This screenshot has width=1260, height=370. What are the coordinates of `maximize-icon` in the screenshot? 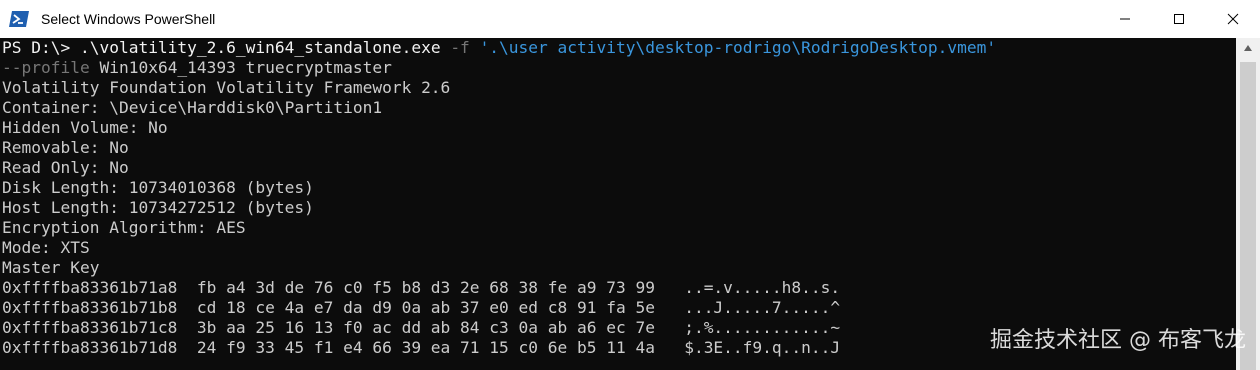 It's located at (1179, 19).